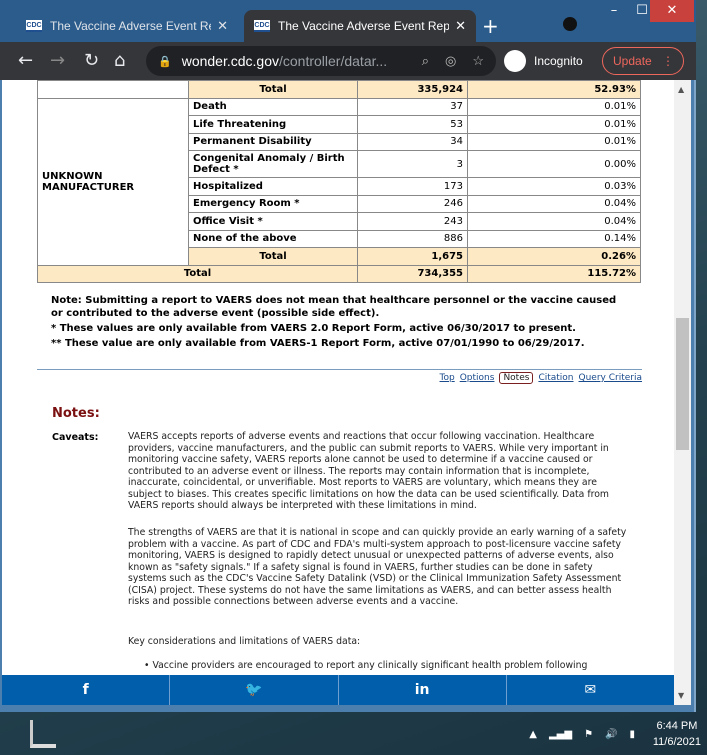  Describe the element at coordinates (119, 60) in the screenshot. I see `home-icon: ⌂` at that location.